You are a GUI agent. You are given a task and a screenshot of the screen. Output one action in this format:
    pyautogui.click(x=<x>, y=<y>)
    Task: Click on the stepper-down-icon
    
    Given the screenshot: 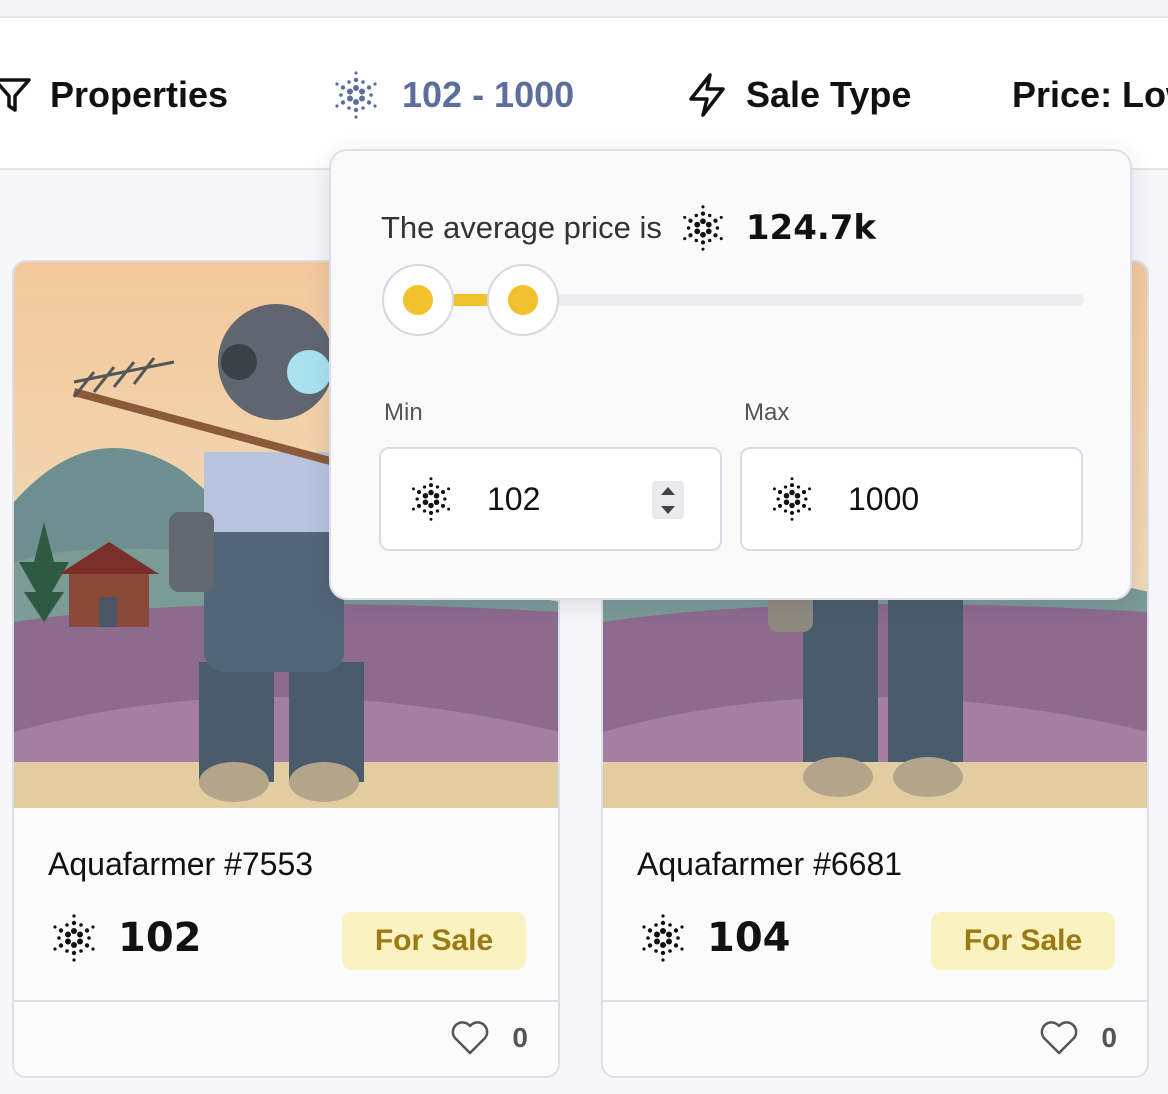 What is the action you would take?
    pyautogui.click(x=668, y=509)
    